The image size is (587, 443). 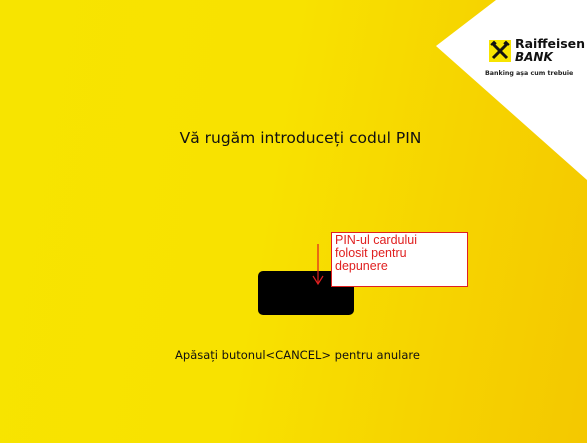 I want to click on brand-name: Raiffeisen, so click(x=550, y=43).